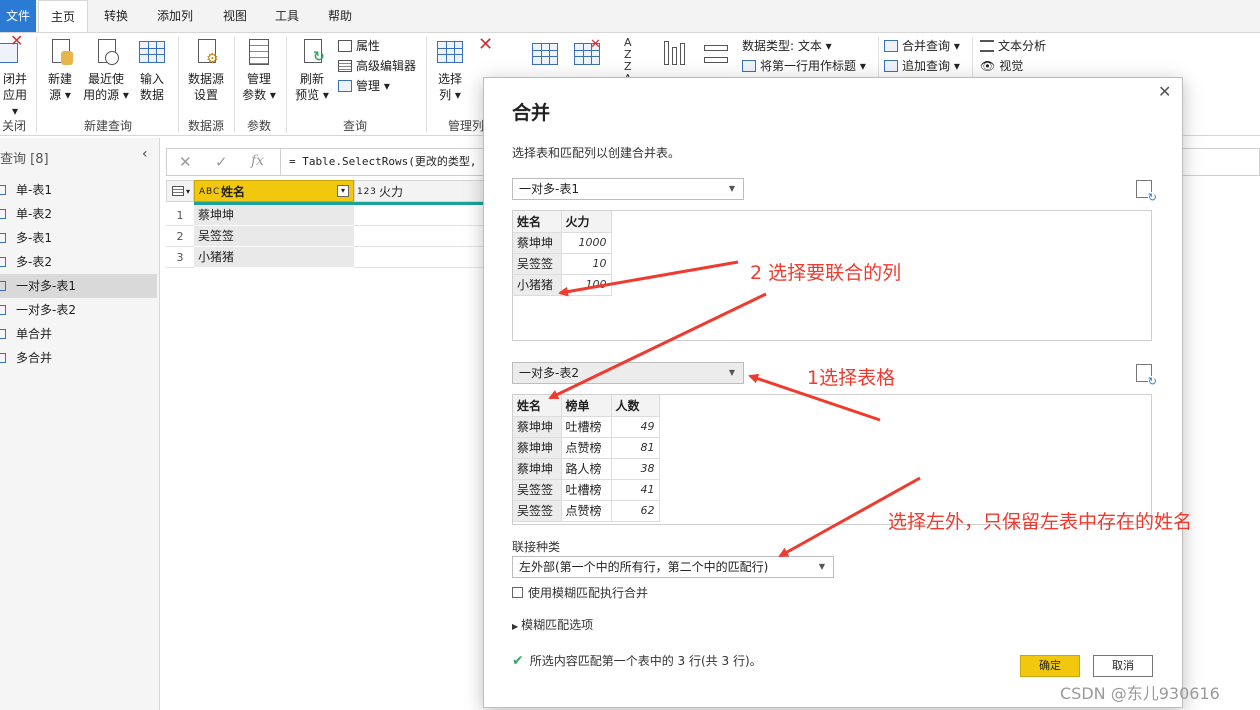 This screenshot has width=1260, height=710. Describe the element at coordinates (185, 162) in the screenshot. I see `cancel-formula-icon: ✕` at that location.